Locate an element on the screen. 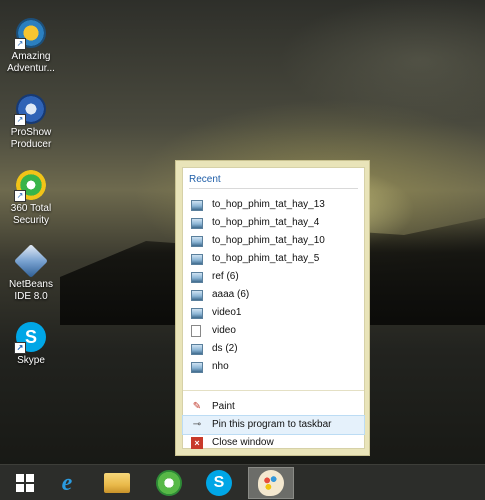 The width and height of the screenshot is (485, 500). recent-item-label: to_hop_phim_tat_hay_5 is located at coordinates (266, 258).